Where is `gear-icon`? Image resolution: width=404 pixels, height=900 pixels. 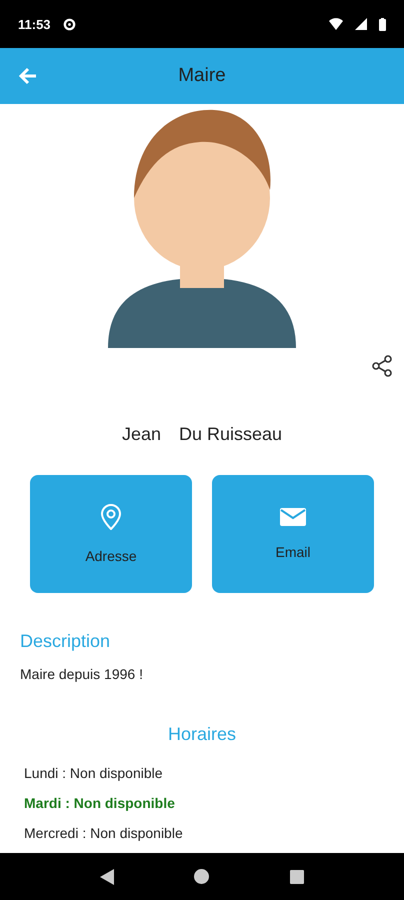 gear-icon is located at coordinates (69, 24).